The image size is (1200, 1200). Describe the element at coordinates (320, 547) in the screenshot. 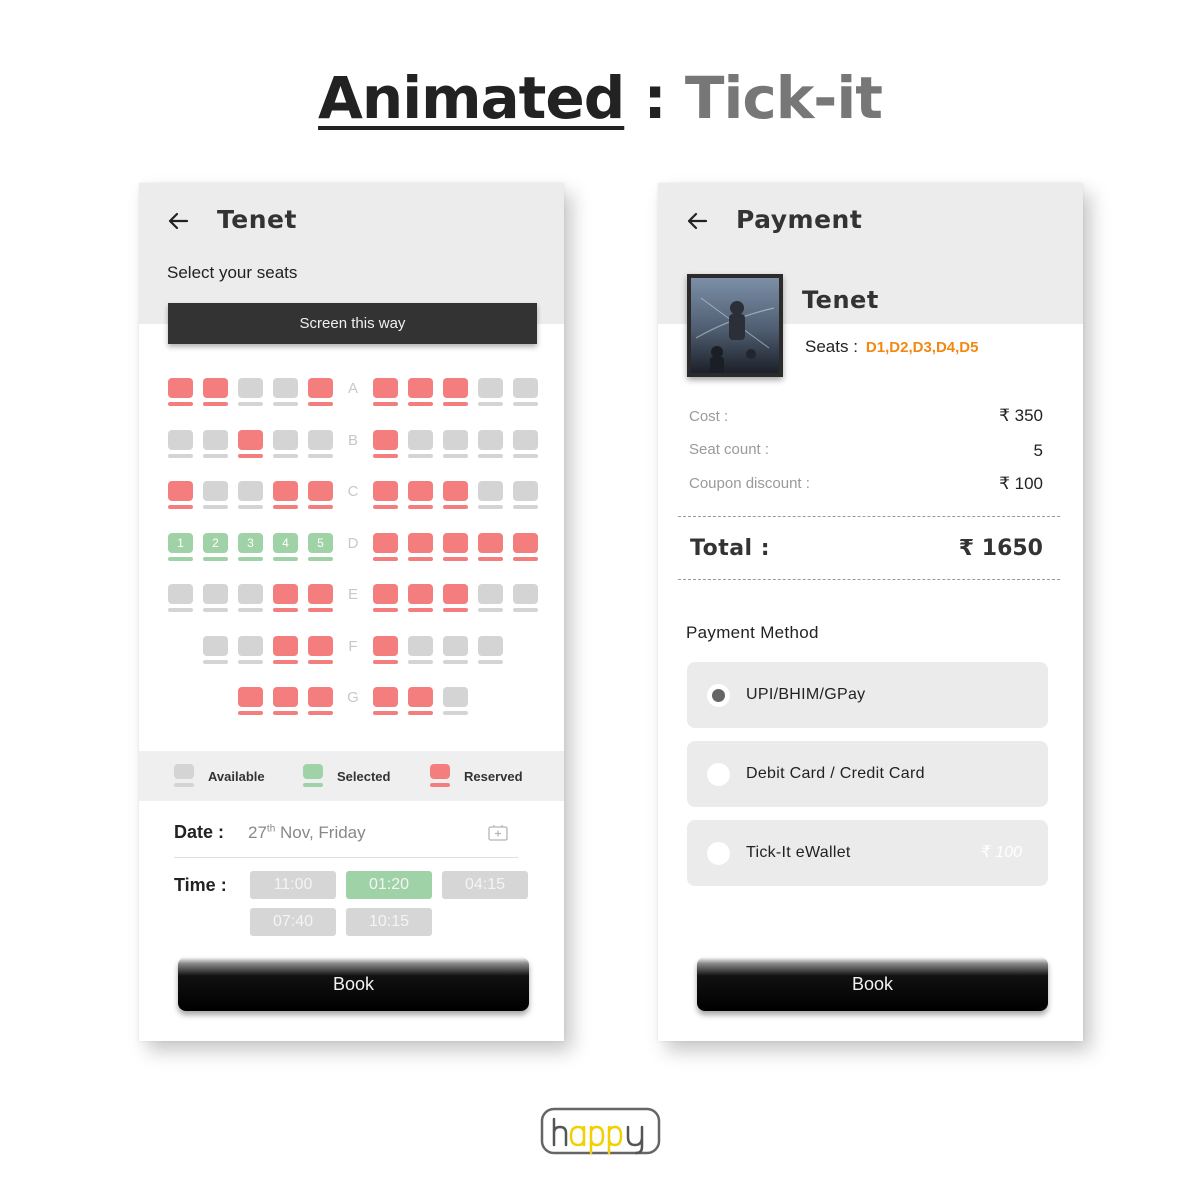

I see `seat-D-left-5: 5` at that location.